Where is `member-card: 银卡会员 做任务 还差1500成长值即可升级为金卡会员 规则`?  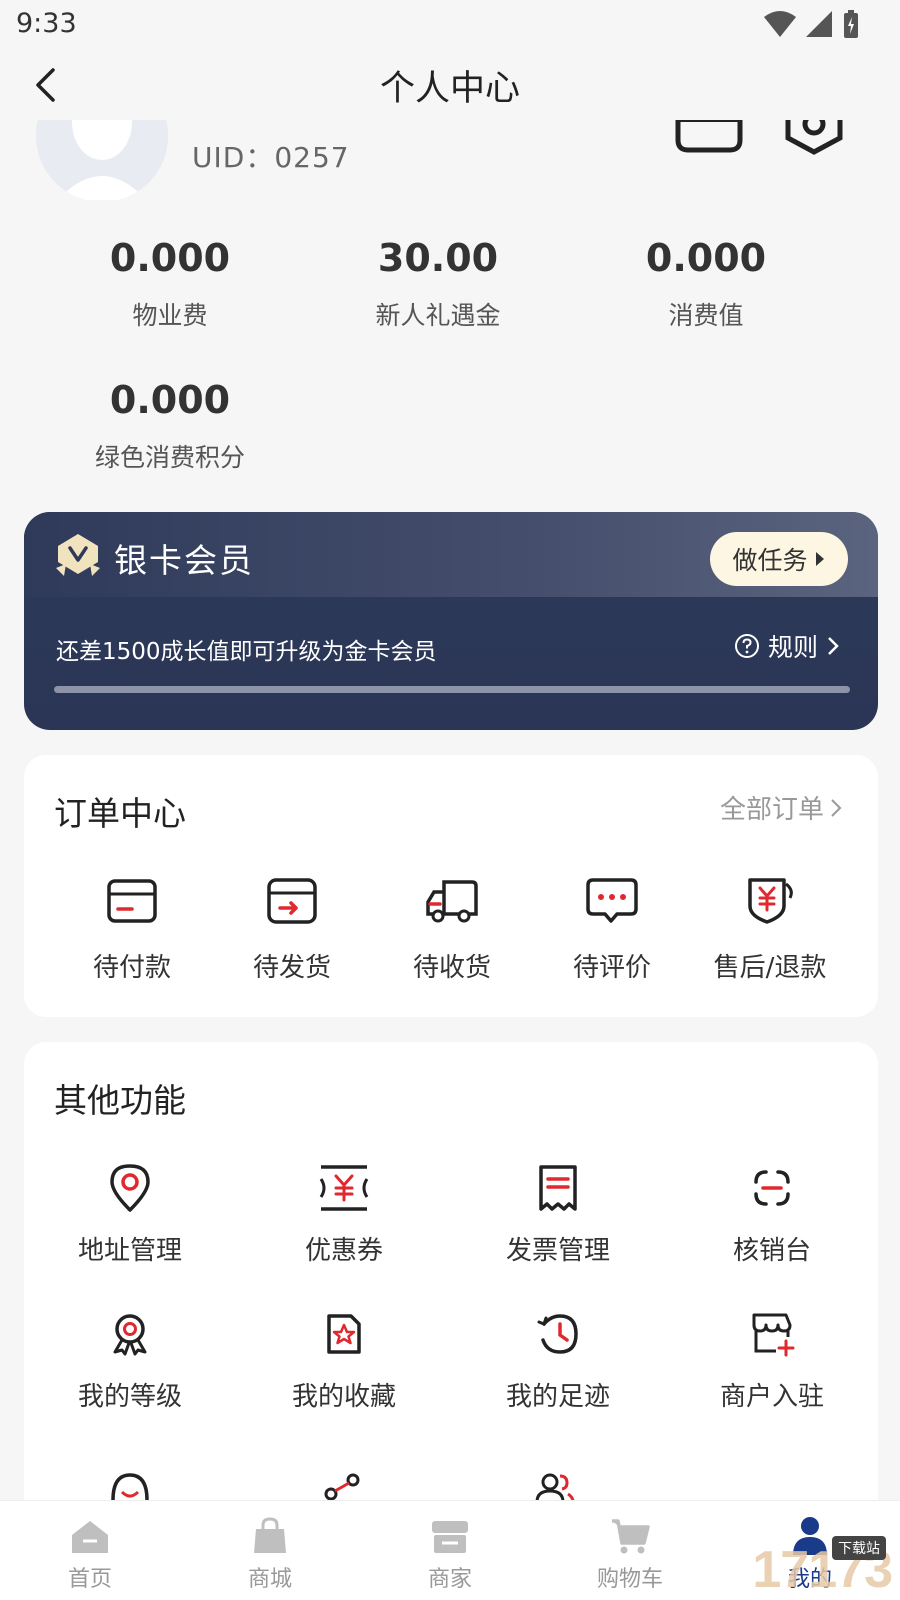 member-card: 银卡会员 做任务 还差1500成长值即可升级为金卡会员 规则 is located at coordinates (451, 621).